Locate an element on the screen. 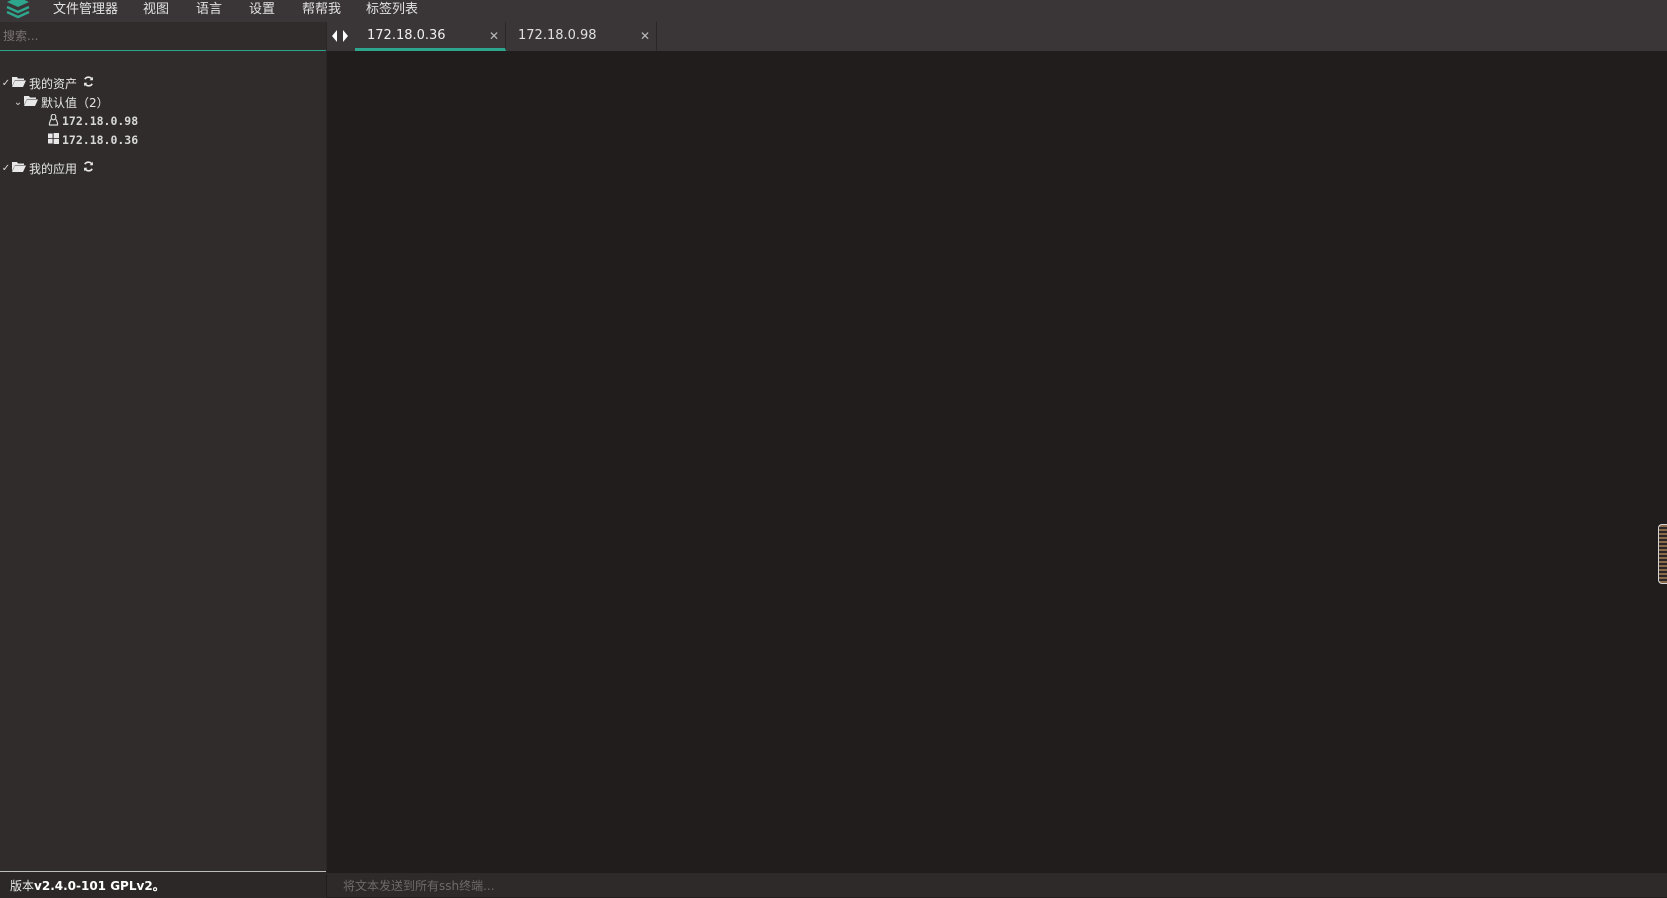 This screenshot has width=1667, height=898. tree-label-default-group: 默认值（2） is located at coordinates (75, 102).